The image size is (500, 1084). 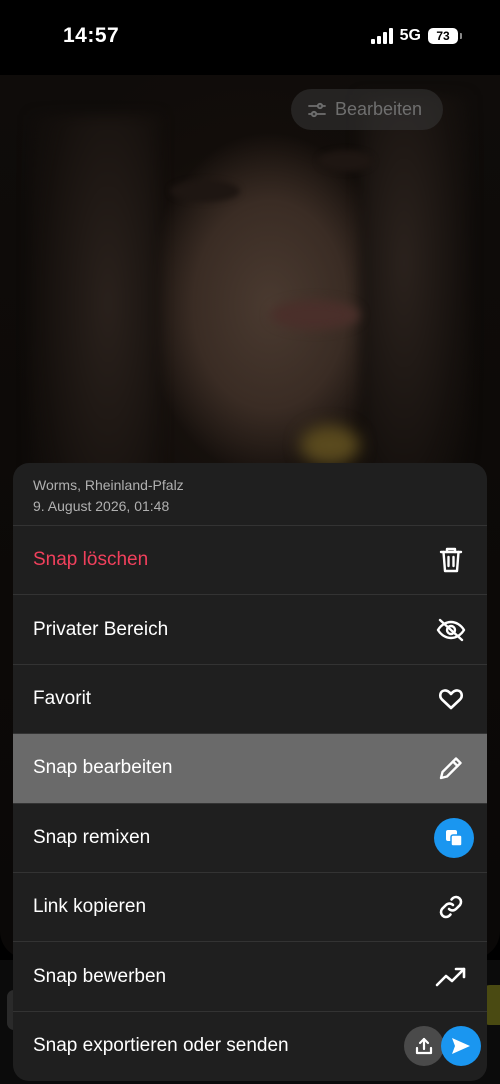 I want to click on menu-item-export-or-send: Snap exportieren oder senden, so click(x=250, y=1046).